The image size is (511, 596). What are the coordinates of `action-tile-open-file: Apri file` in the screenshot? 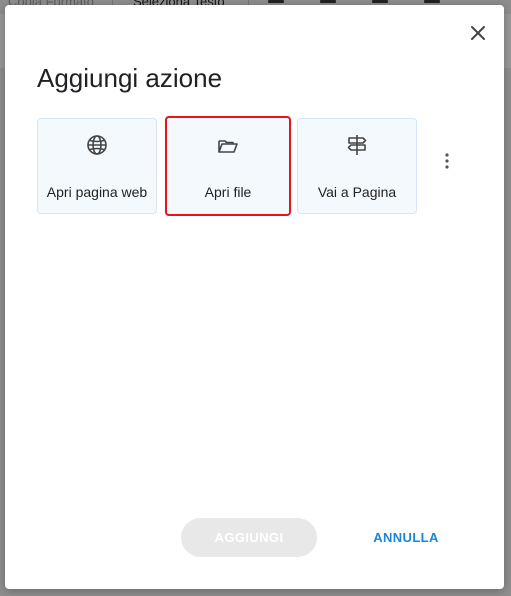 It's located at (228, 166).